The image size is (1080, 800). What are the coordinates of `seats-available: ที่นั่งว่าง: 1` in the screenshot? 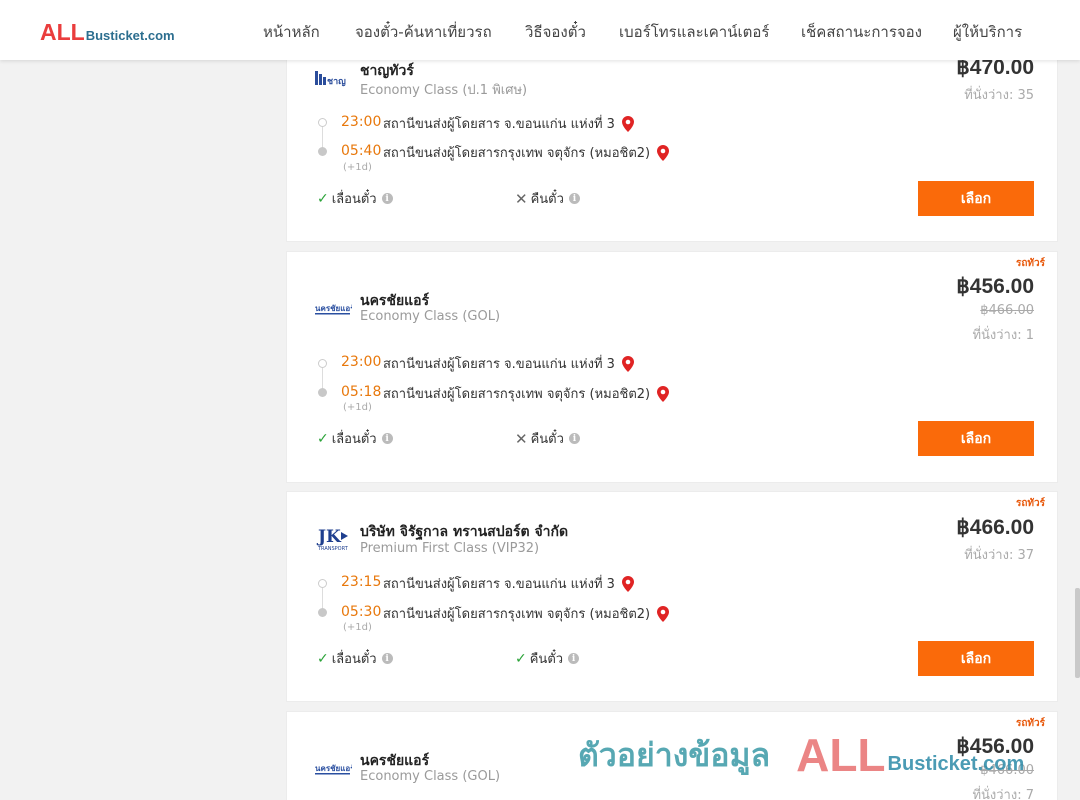 It's located at (1003, 335).